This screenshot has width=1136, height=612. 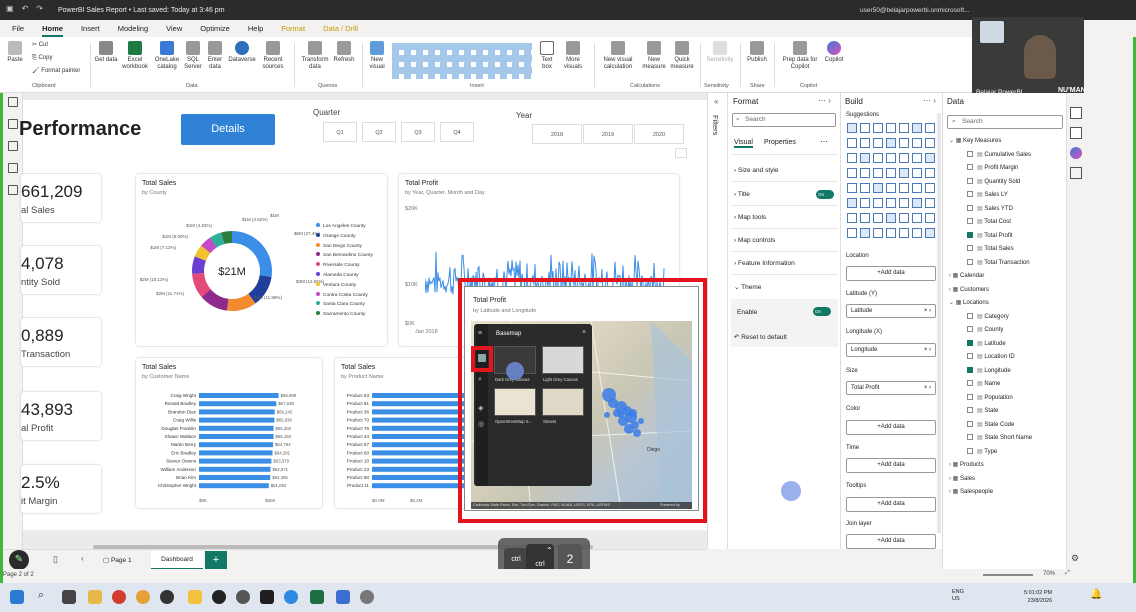 I want to click on more-visuals-button: More visuals, so click(x=573, y=56).